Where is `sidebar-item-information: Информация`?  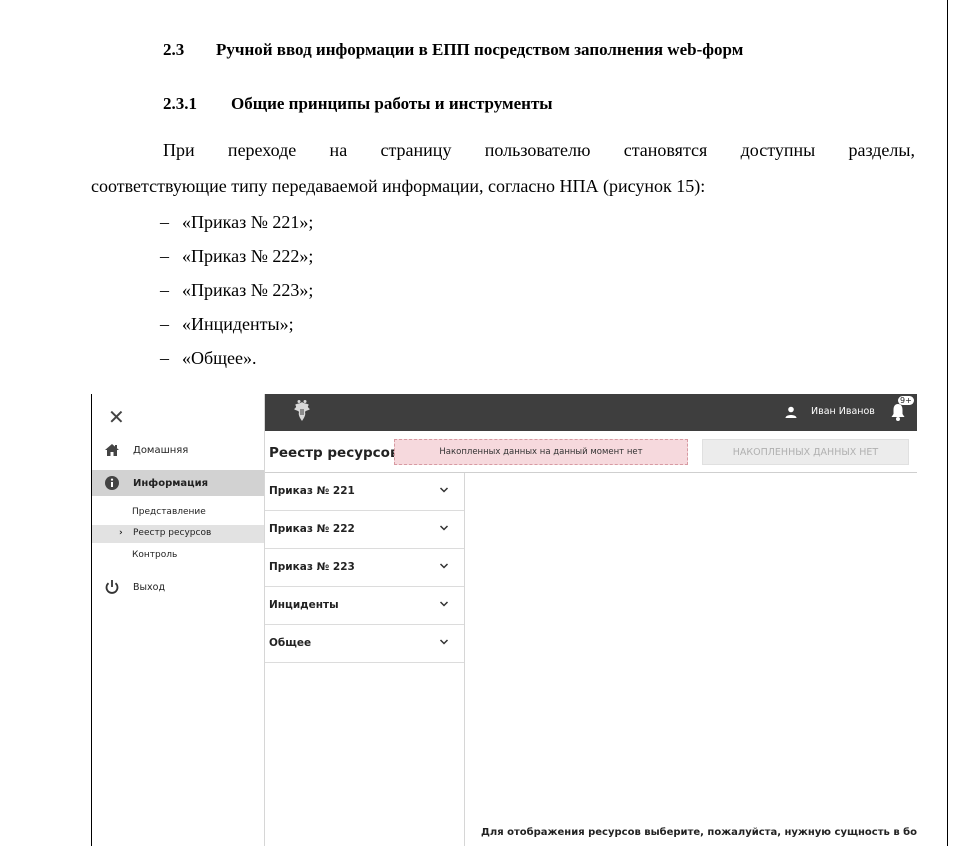 sidebar-item-information: Информация is located at coordinates (178, 483).